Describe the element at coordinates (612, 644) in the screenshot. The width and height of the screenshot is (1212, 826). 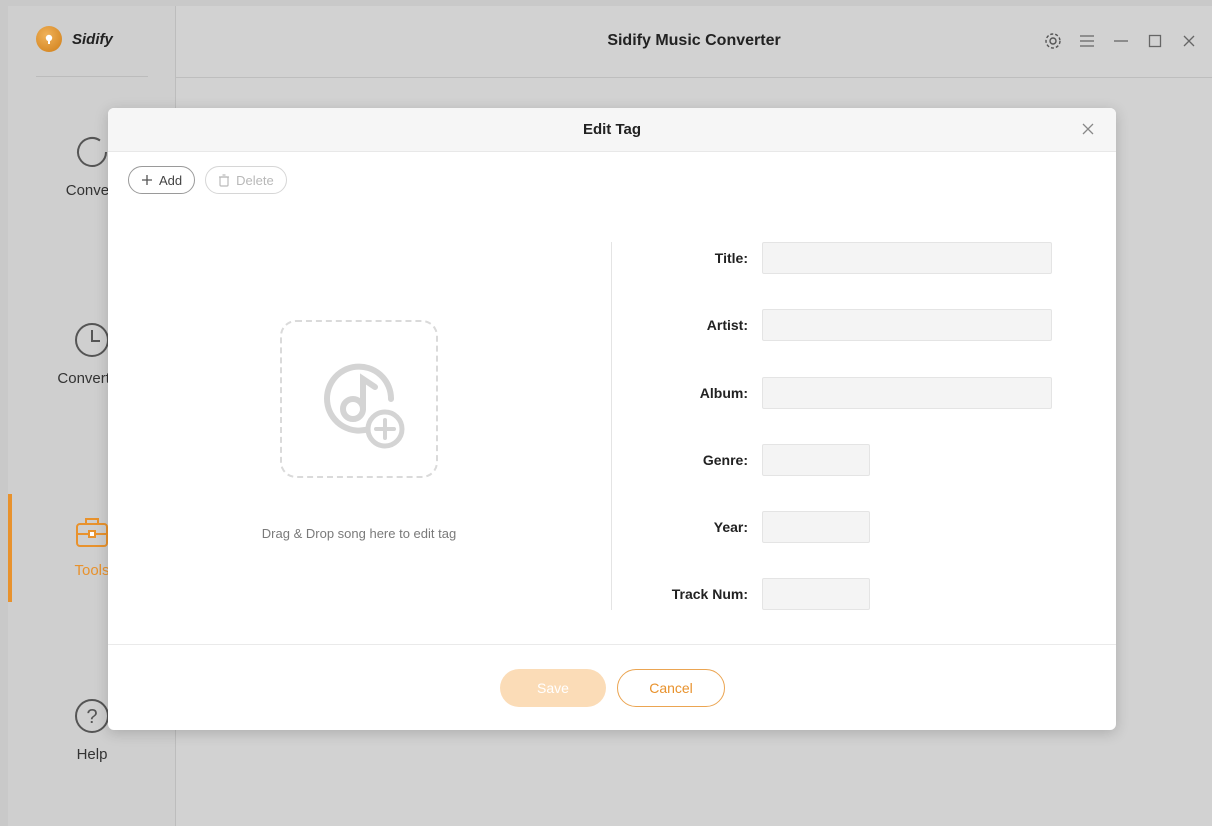
I see `footer-divider` at that location.